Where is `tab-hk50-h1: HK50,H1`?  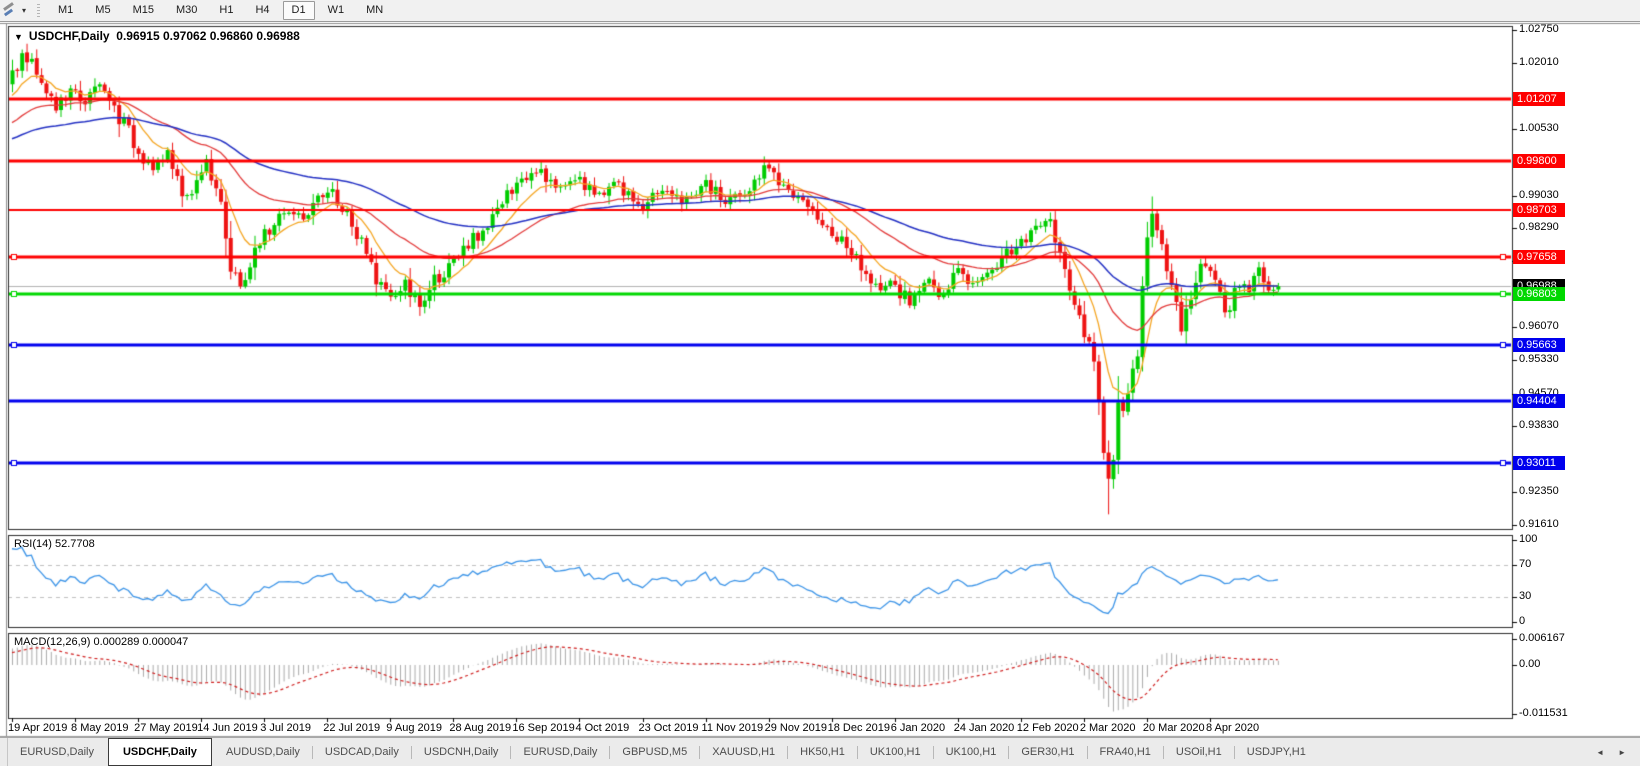 tab-hk50-h1: HK50,H1 is located at coordinates (822, 752).